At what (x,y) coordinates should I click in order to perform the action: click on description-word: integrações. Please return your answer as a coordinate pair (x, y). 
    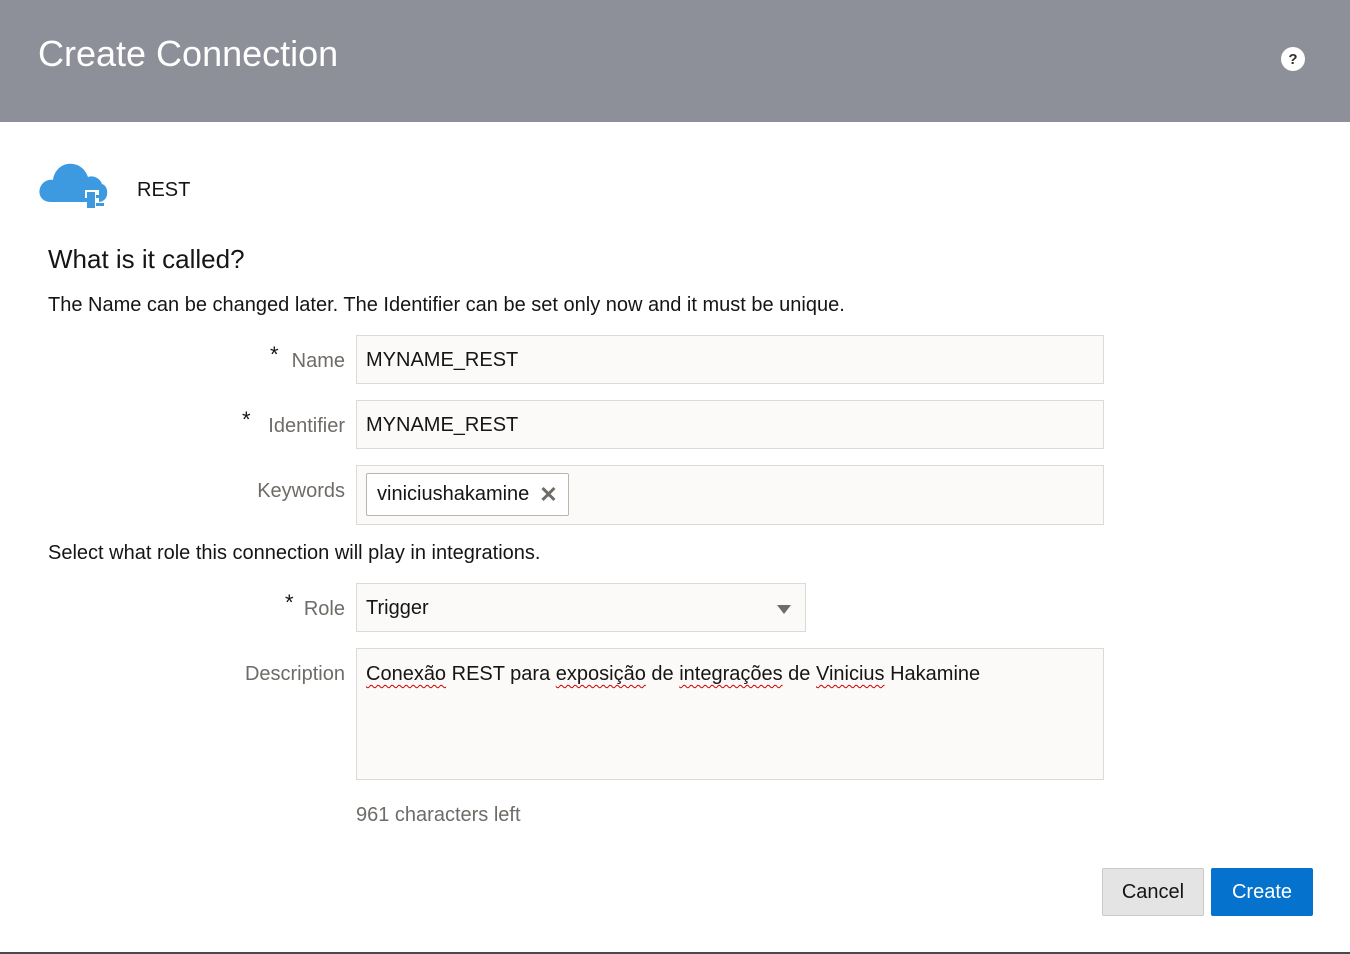
    Looking at the image, I should click on (731, 674).